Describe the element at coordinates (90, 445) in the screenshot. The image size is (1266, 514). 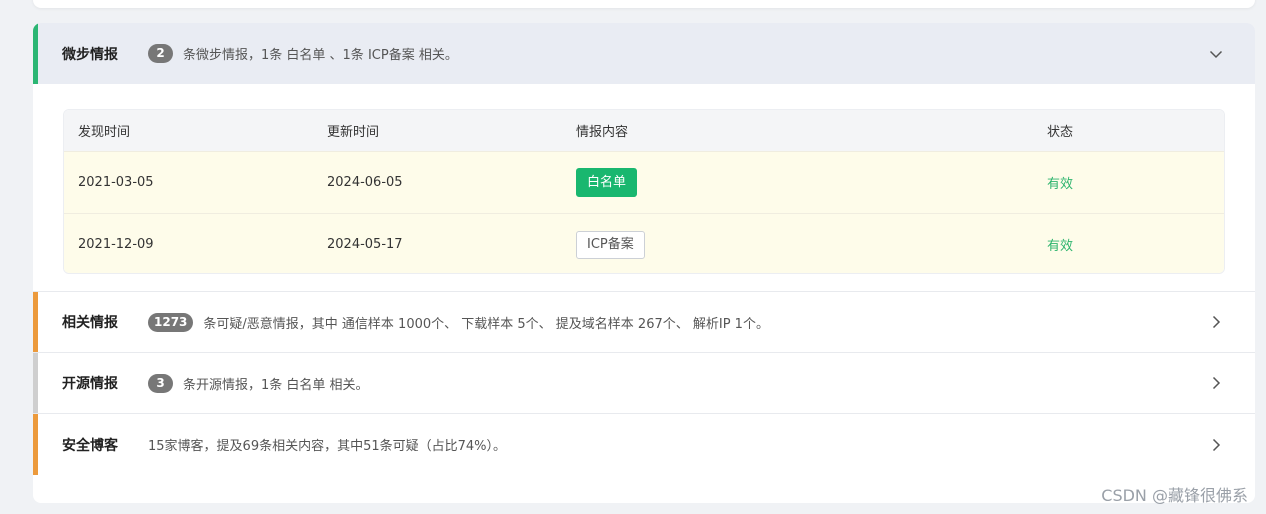
I see `section-title: 安全博客` at that location.